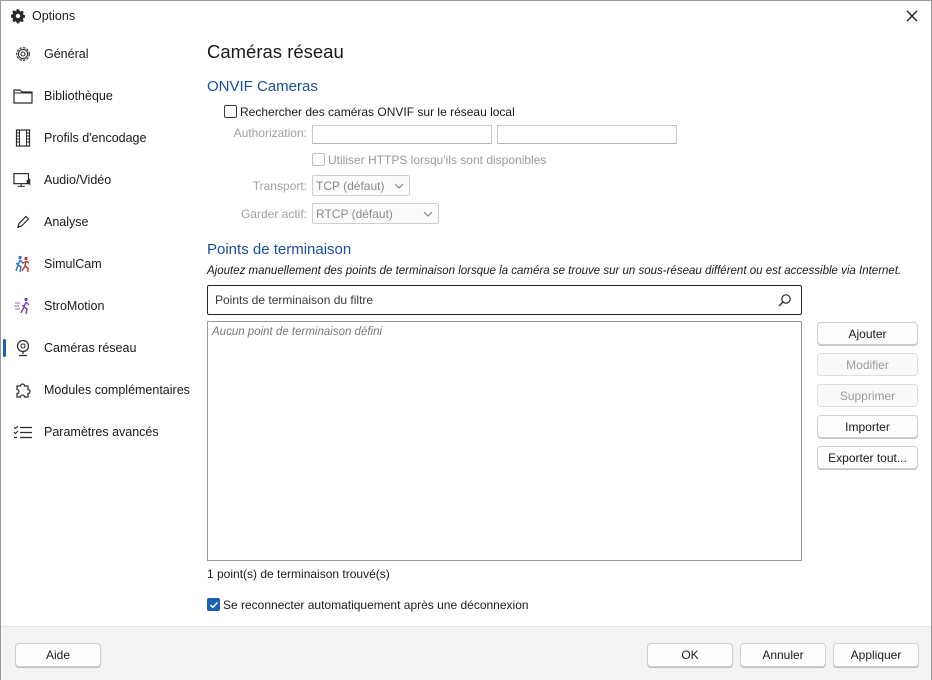  Describe the element at coordinates (504, 300) in the screenshot. I see `endpoint-filter-input: Points de terminaison du filtre` at that location.